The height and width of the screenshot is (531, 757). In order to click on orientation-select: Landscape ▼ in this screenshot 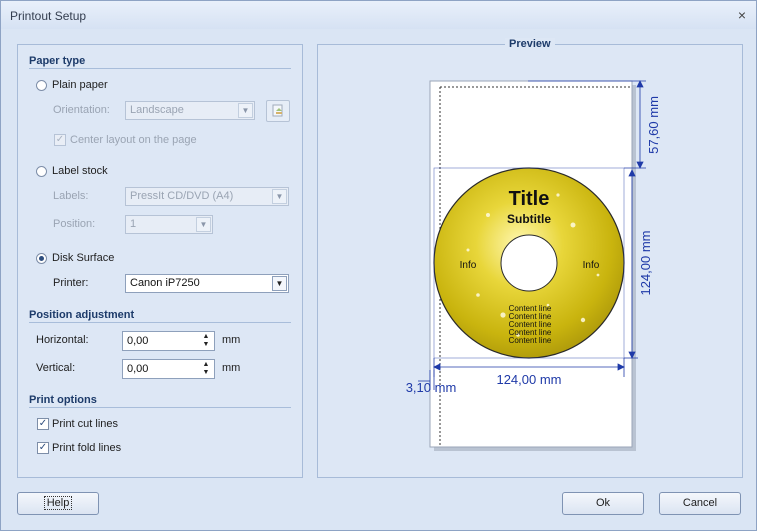, I will do `click(190, 110)`.